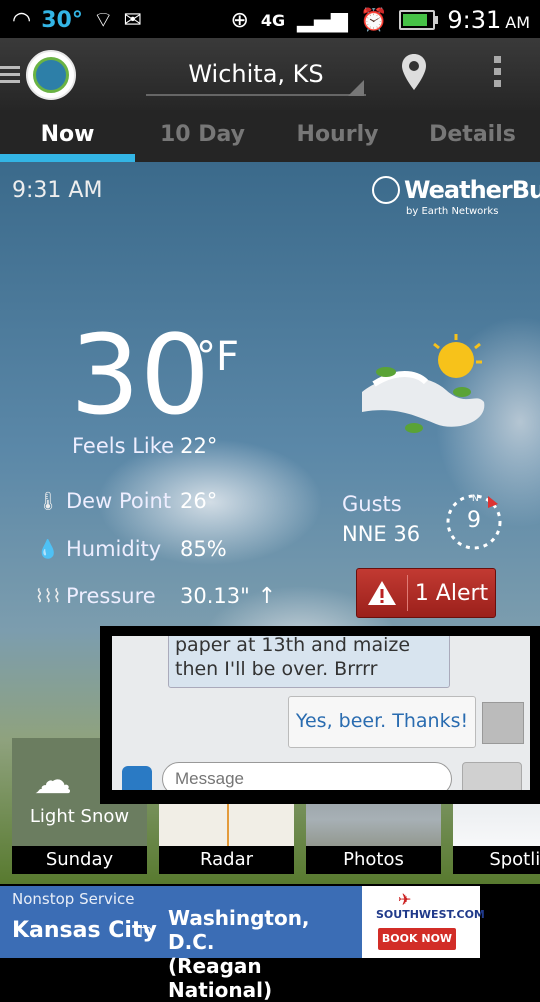 The image size is (540, 1002). I want to click on tile-photos-caption: Photos, so click(373, 860).